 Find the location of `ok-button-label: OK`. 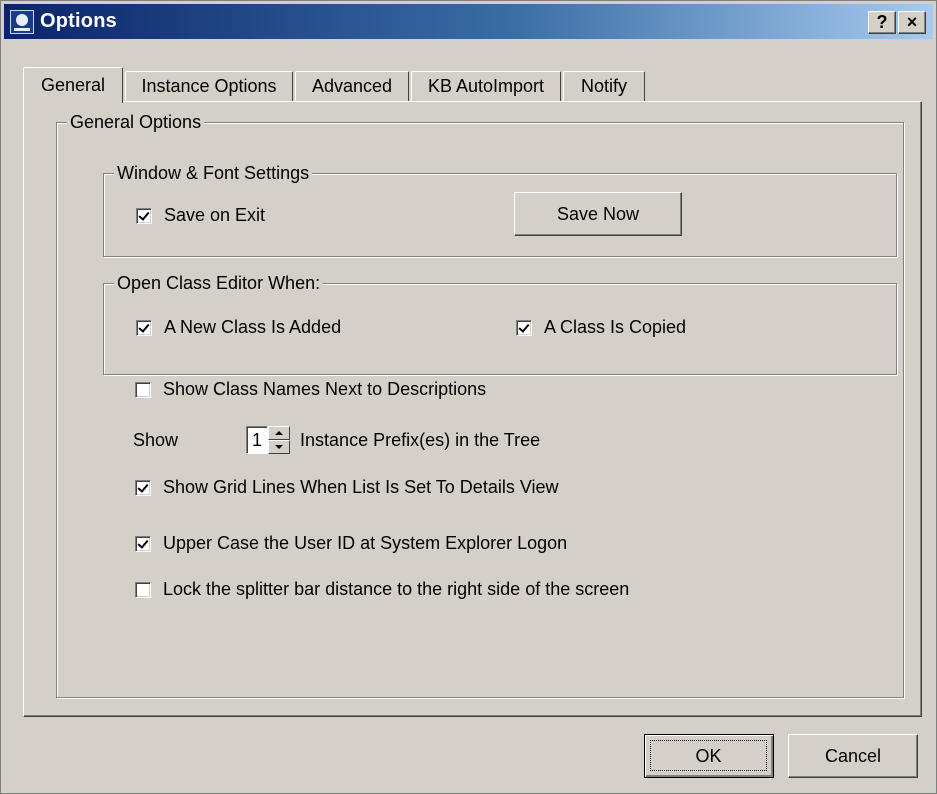

ok-button-label: OK is located at coordinates (708, 755).